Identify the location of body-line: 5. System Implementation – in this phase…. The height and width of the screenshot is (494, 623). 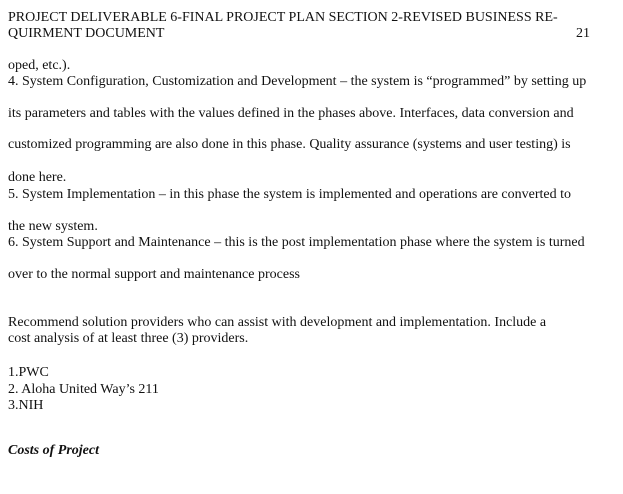
(289, 194).